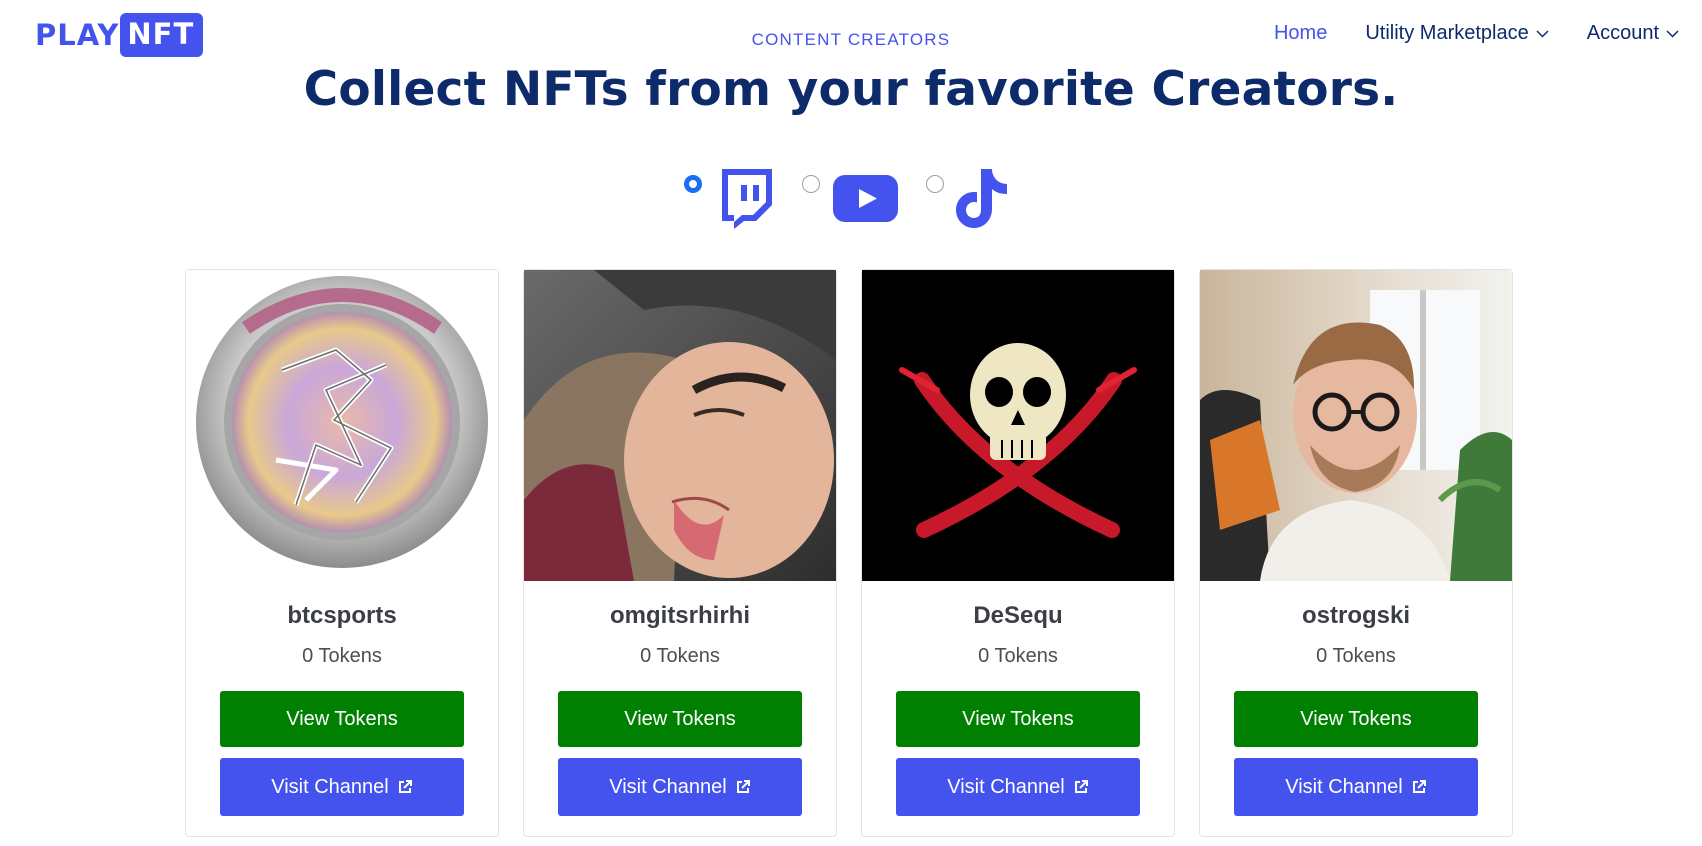  Describe the element at coordinates (1447, 33) in the screenshot. I see `nav-utility-marketplace-label: Utility Marketplace` at that location.